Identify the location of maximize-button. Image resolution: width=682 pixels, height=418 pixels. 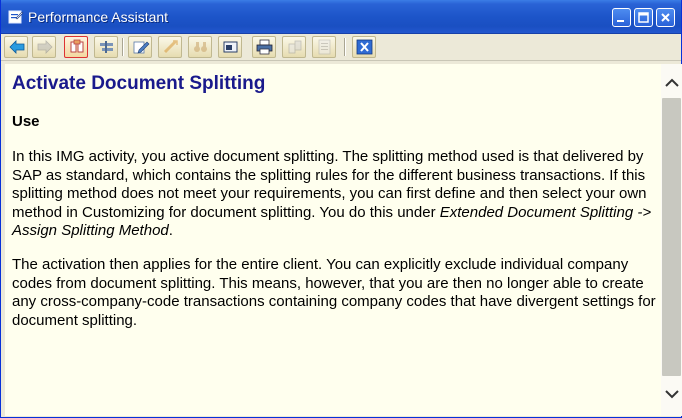
(643, 17).